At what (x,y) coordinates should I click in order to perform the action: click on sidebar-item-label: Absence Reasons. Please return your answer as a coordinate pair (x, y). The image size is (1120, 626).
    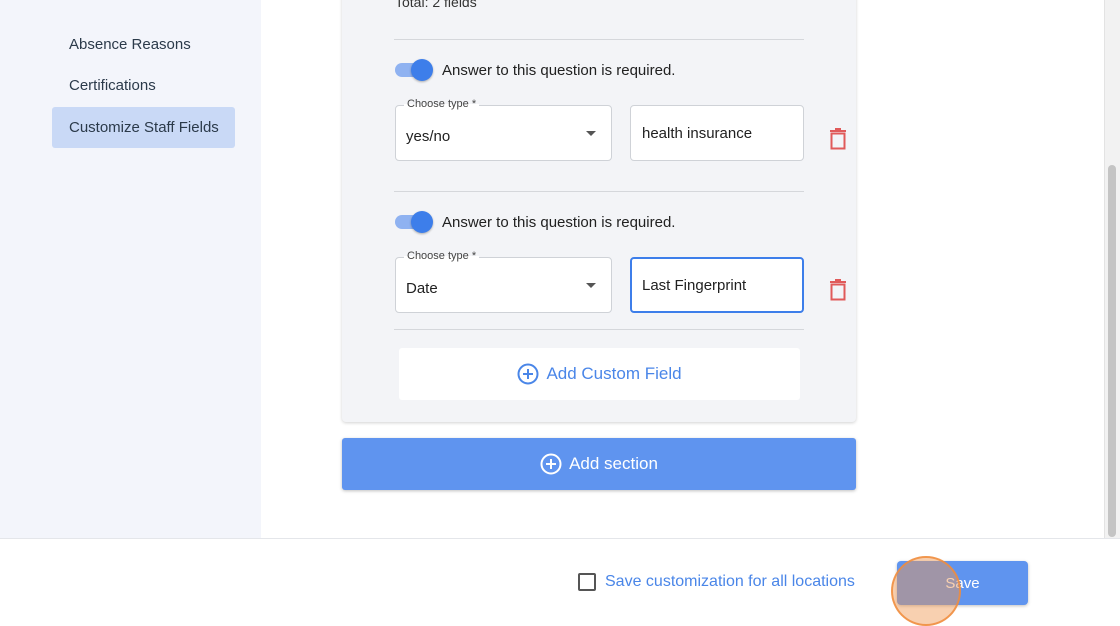
    Looking at the image, I should click on (130, 44).